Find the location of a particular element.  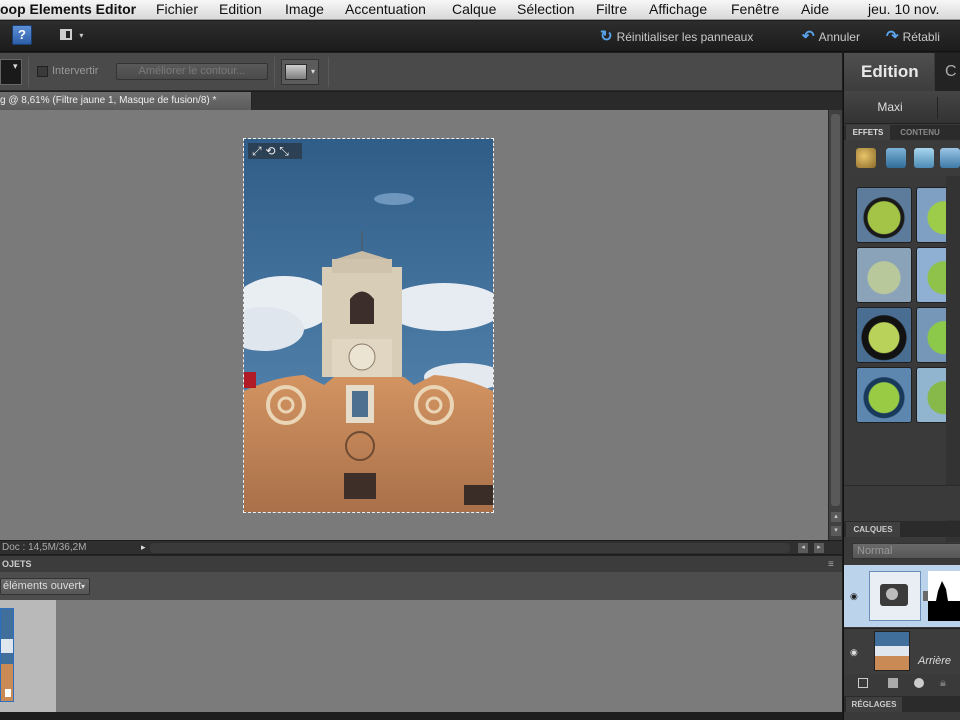

effects-category-bar is located at coordinates (902, 158).